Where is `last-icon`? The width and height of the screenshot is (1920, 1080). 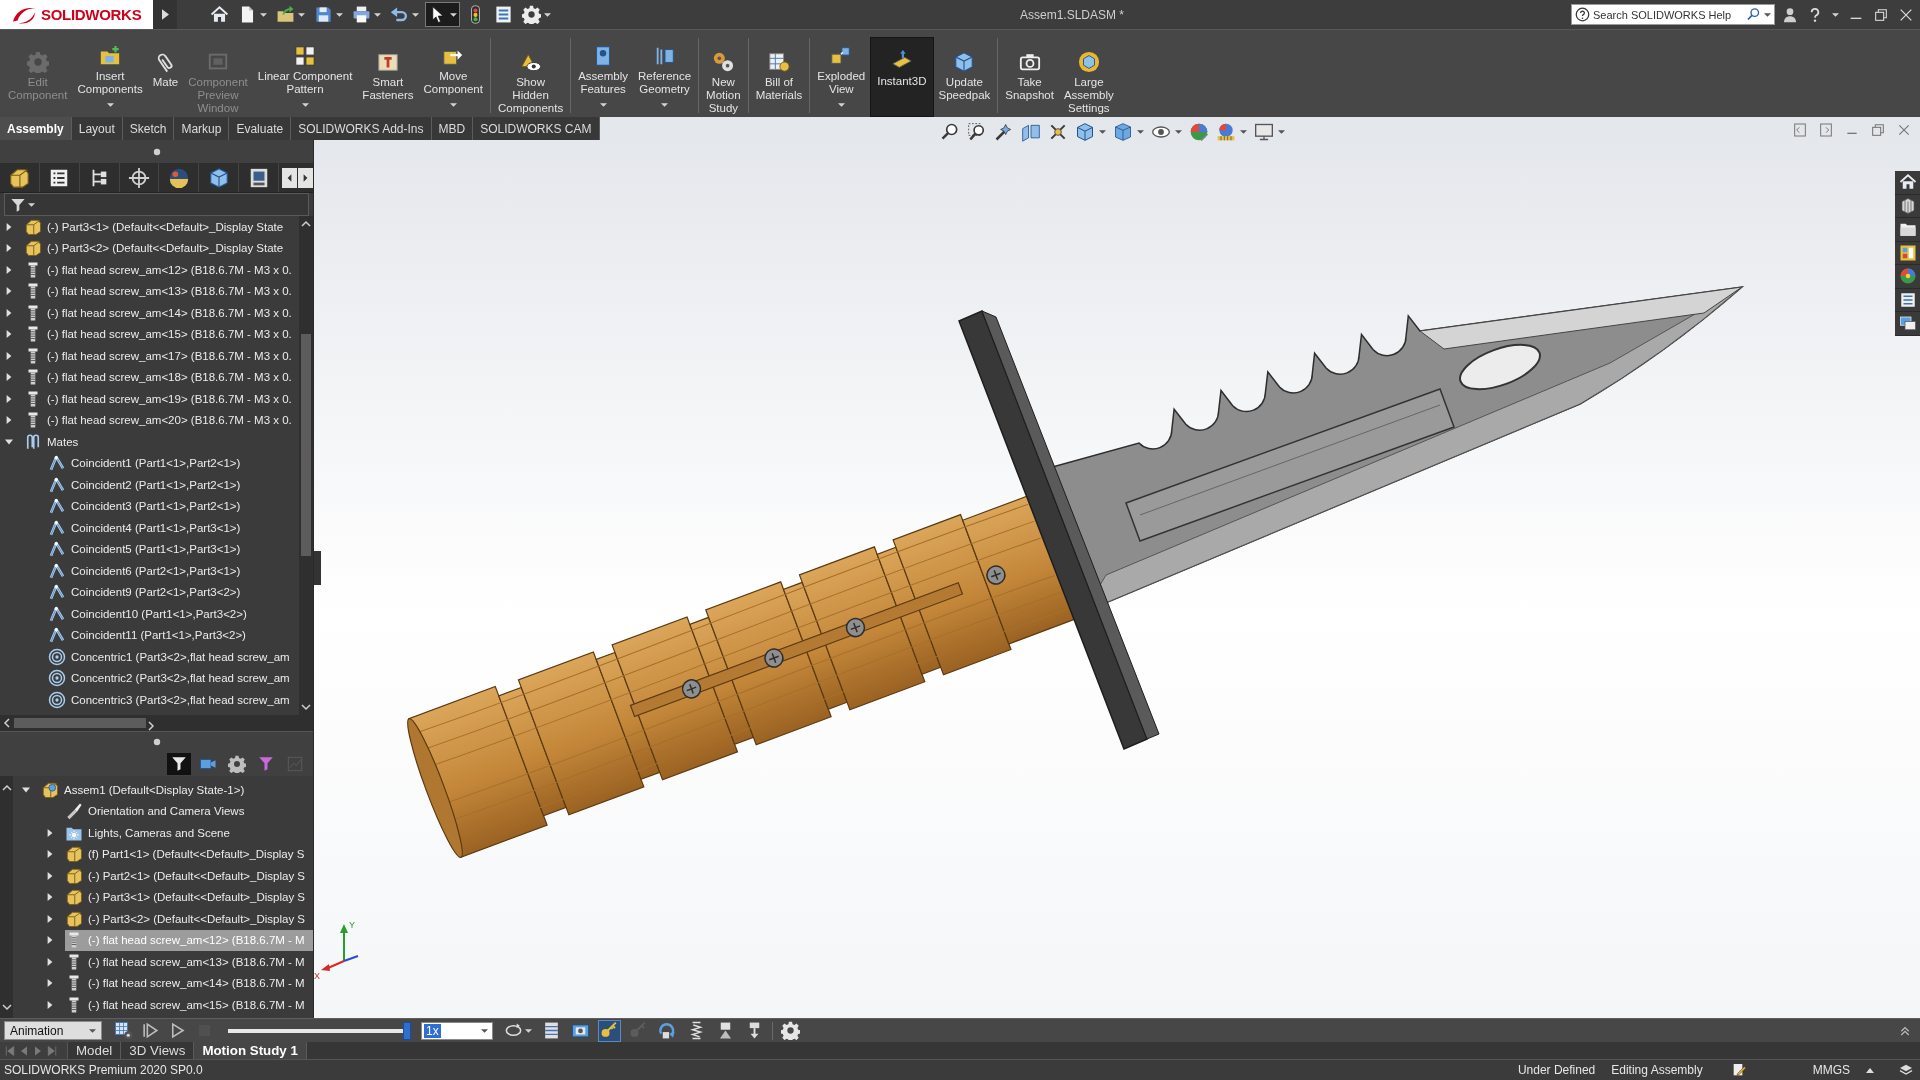 last-icon is located at coordinates (52, 1050).